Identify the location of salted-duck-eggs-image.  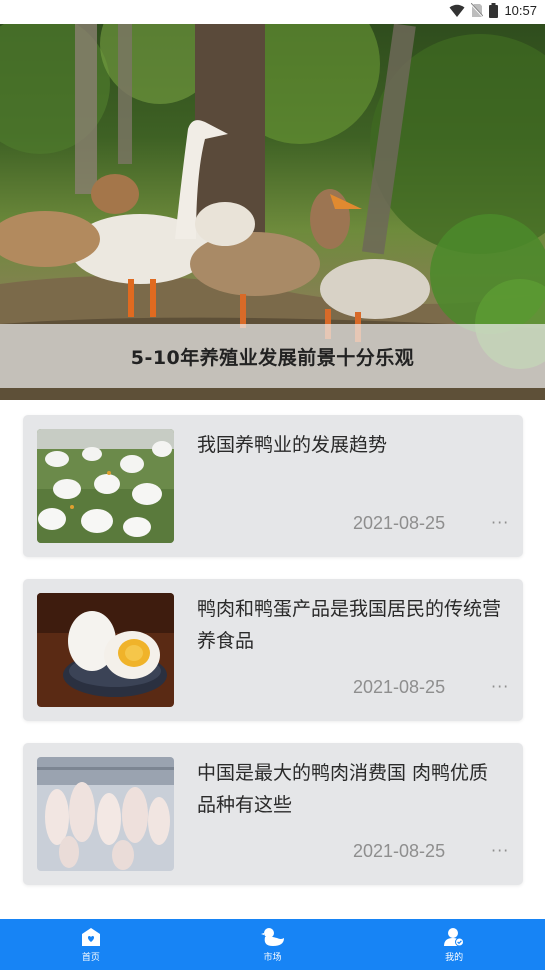
(105, 650).